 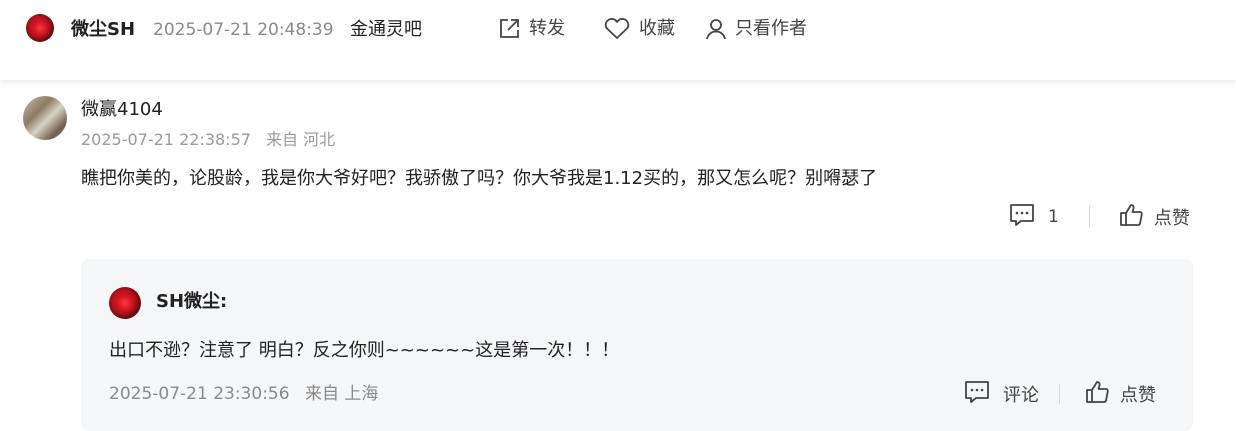 What do you see at coordinates (1001, 394) in the screenshot?
I see `reply-comment-button: 评论` at bounding box center [1001, 394].